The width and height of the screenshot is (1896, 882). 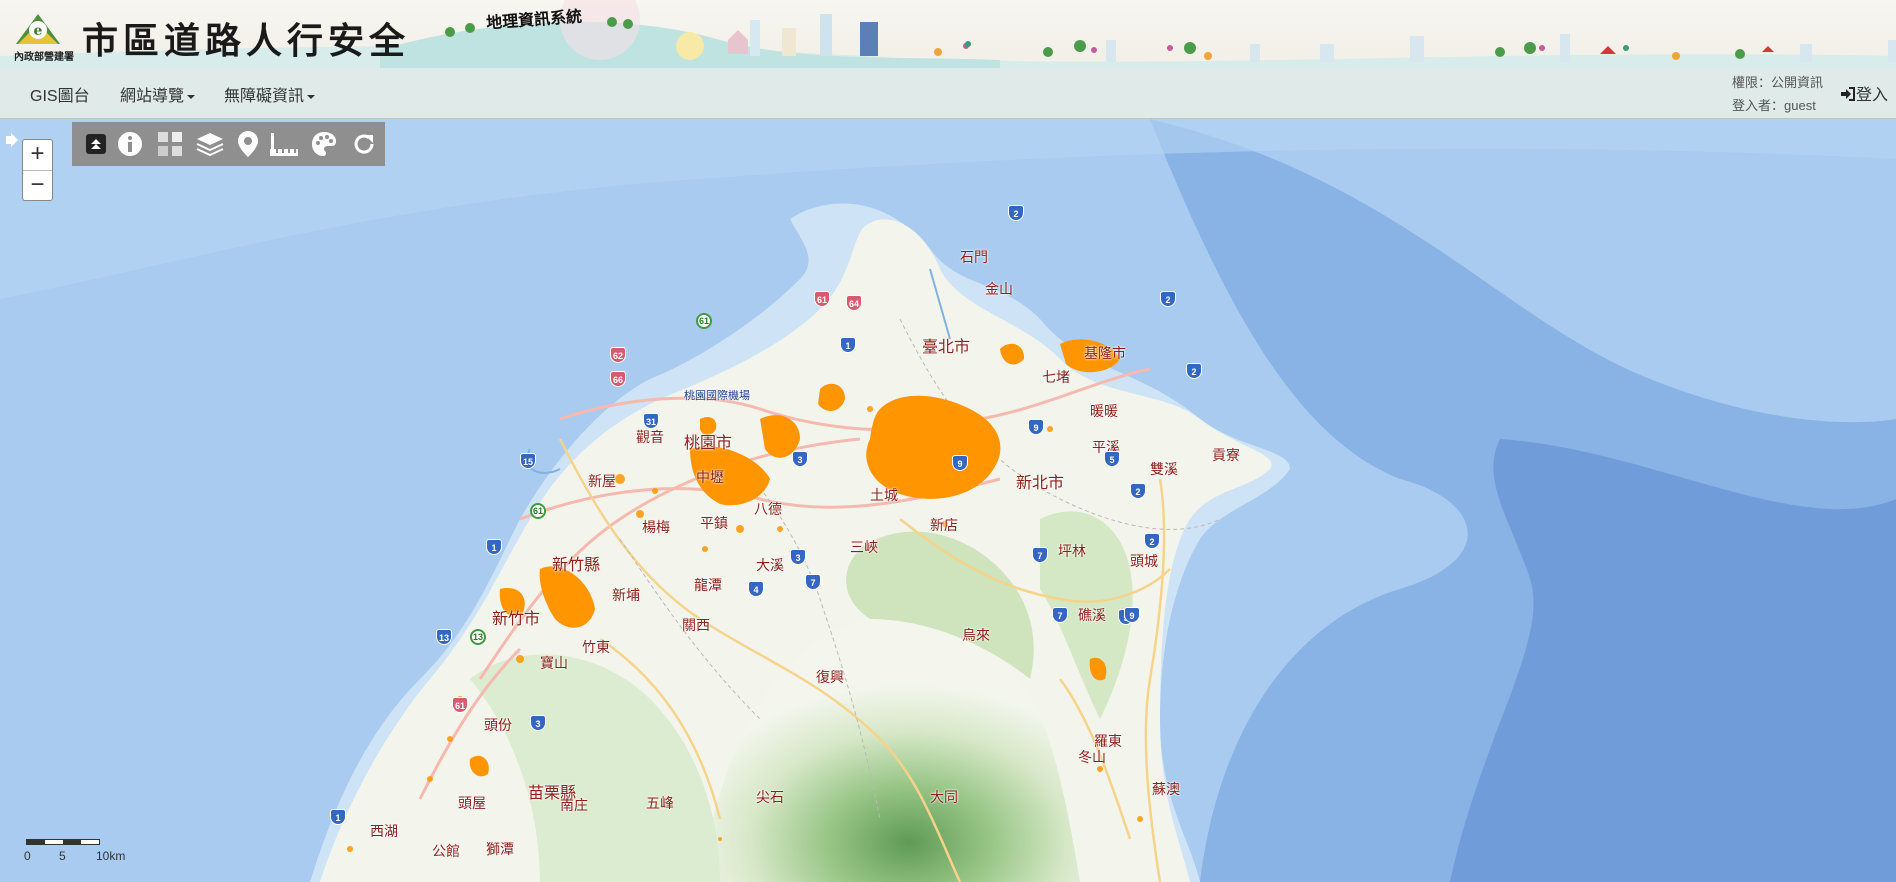 I want to click on place-label: 尖石, so click(x=770, y=797).